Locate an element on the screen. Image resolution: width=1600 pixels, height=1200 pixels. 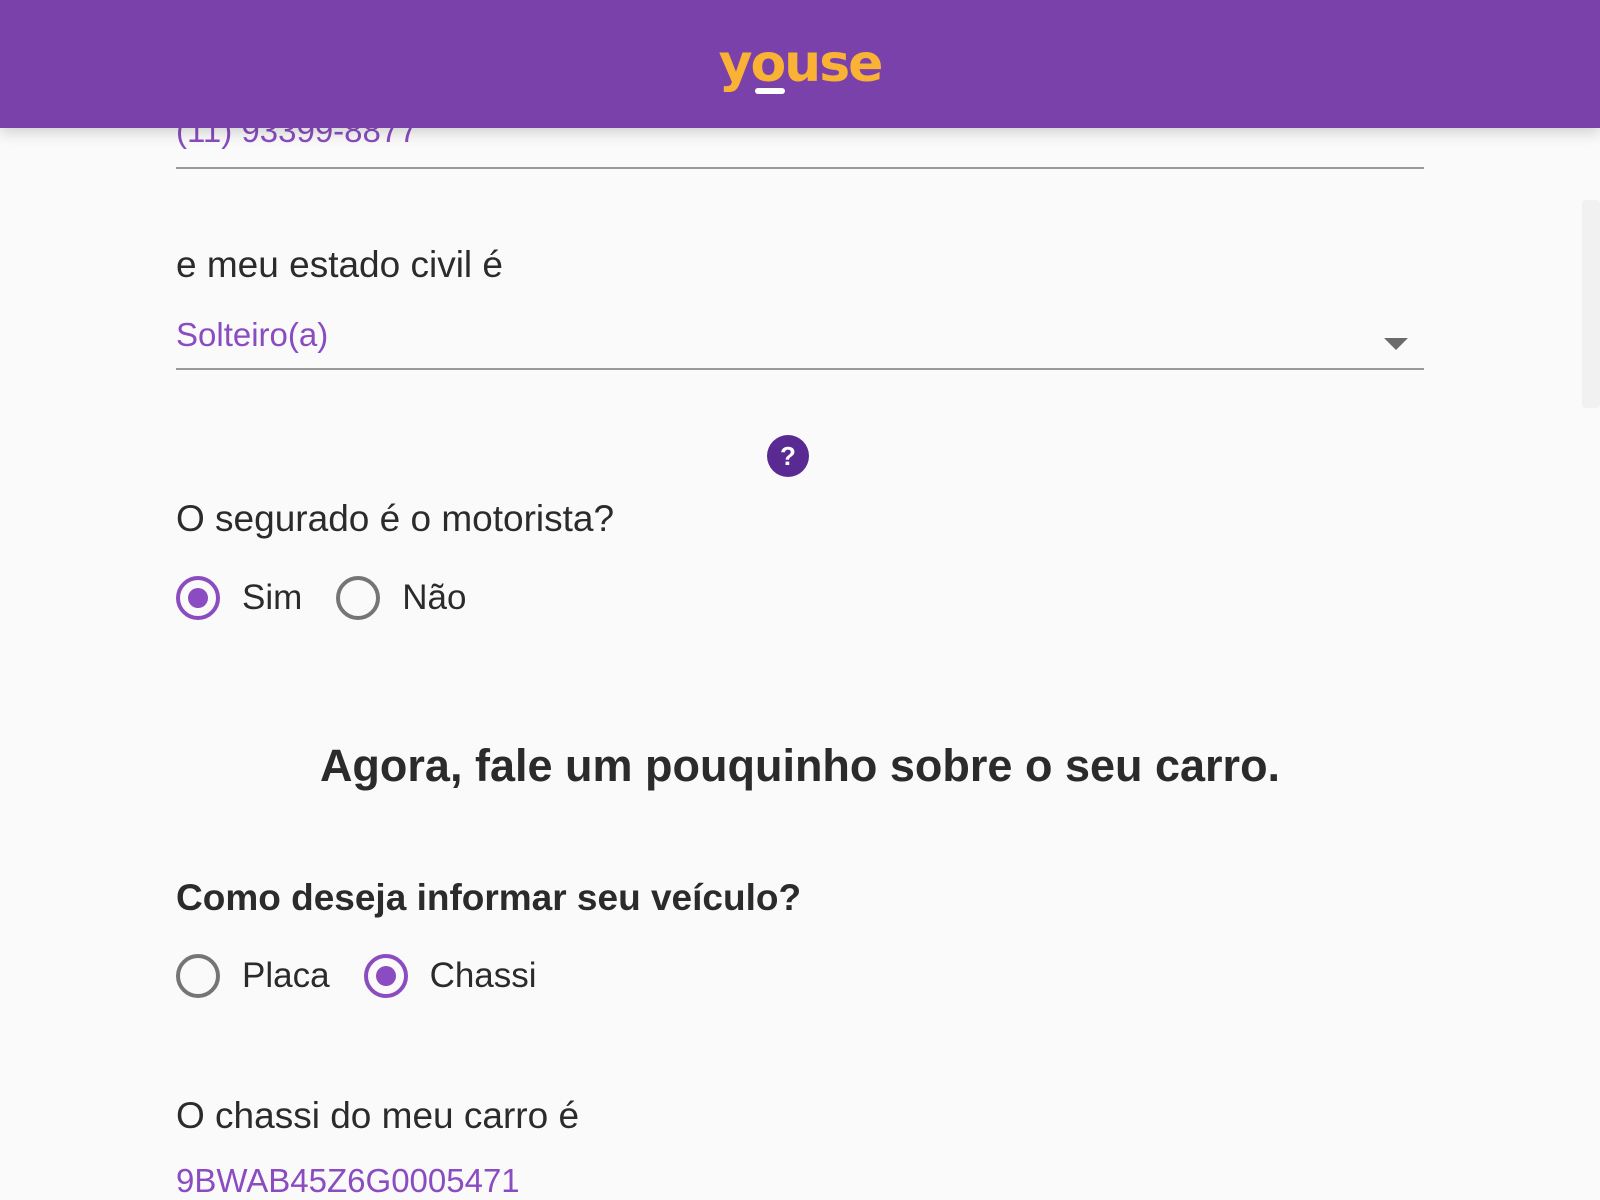
scrollbar-thumb is located at coordinates (1591, 304).